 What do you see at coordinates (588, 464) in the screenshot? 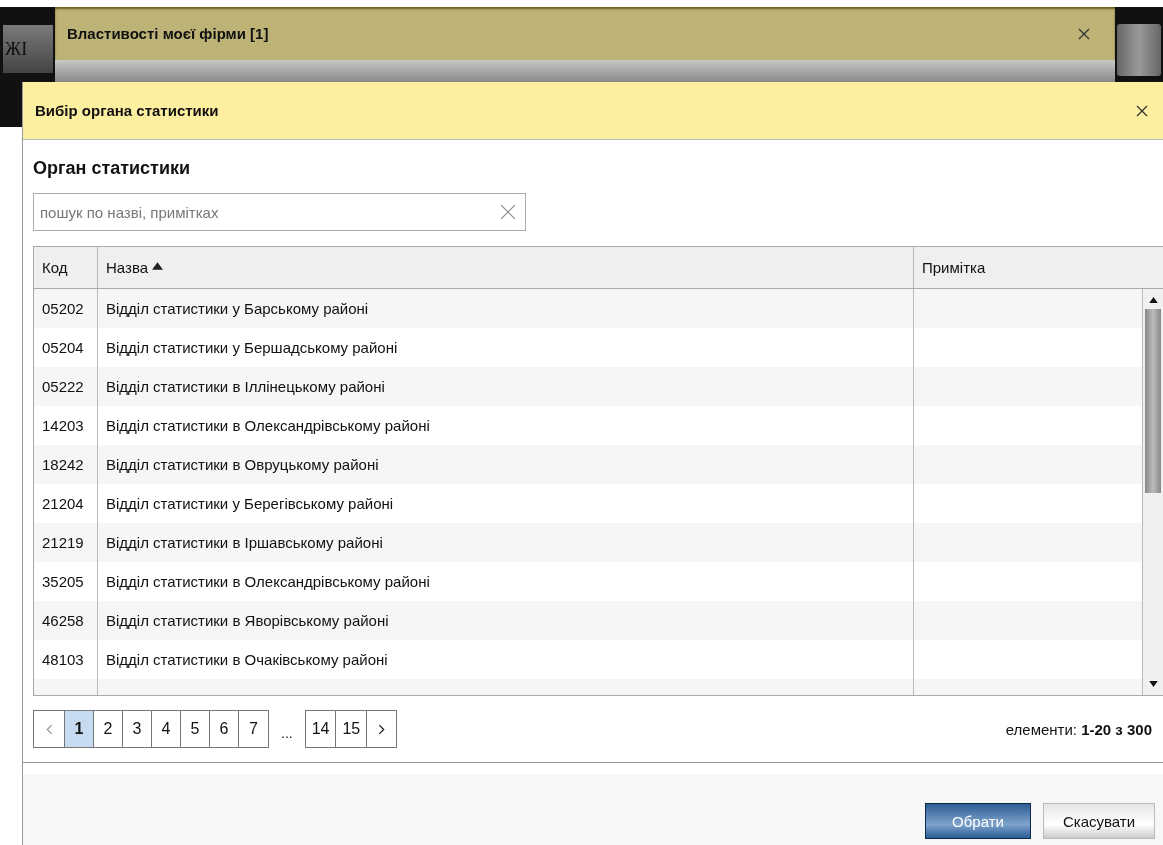
I see `table-row: 18242 Відділ статистики в Овруцькому районі` at bounding box center [588, 464].